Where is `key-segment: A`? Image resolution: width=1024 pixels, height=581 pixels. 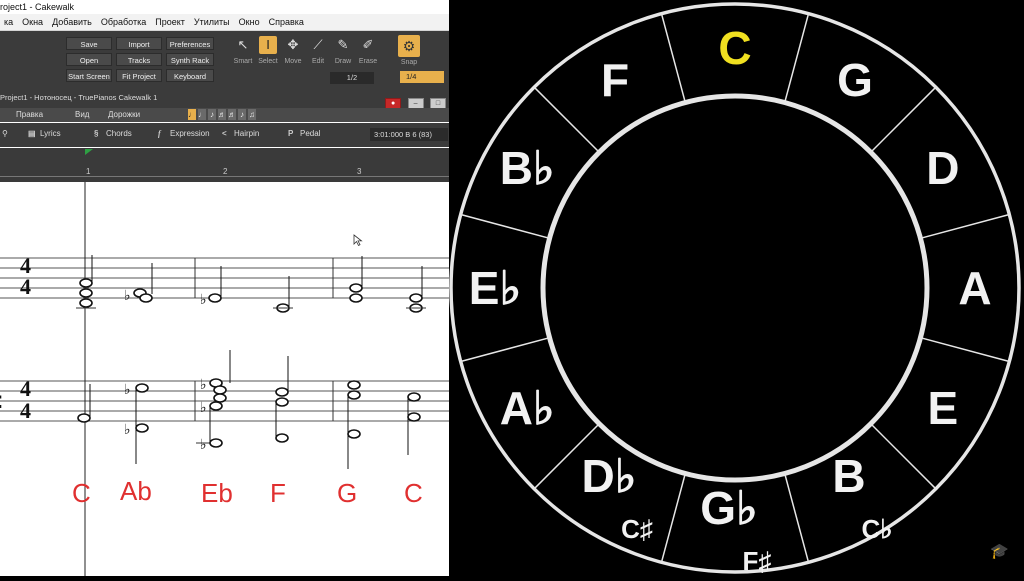 key-segment: A is located at coordinates (974, 288).